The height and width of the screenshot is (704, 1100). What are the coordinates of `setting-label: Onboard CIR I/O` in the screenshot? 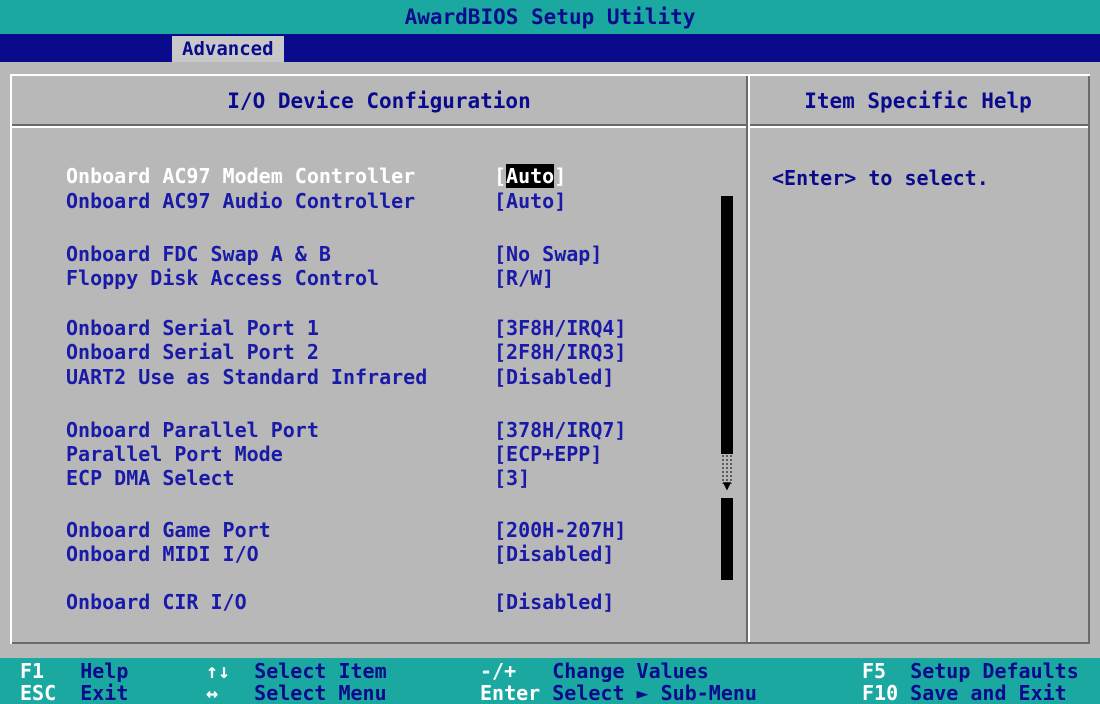 It's located at (156, 602).